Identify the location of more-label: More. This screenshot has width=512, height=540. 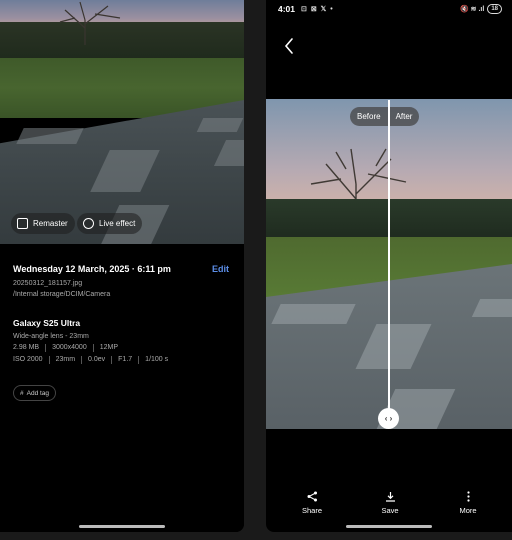
(468, 510).